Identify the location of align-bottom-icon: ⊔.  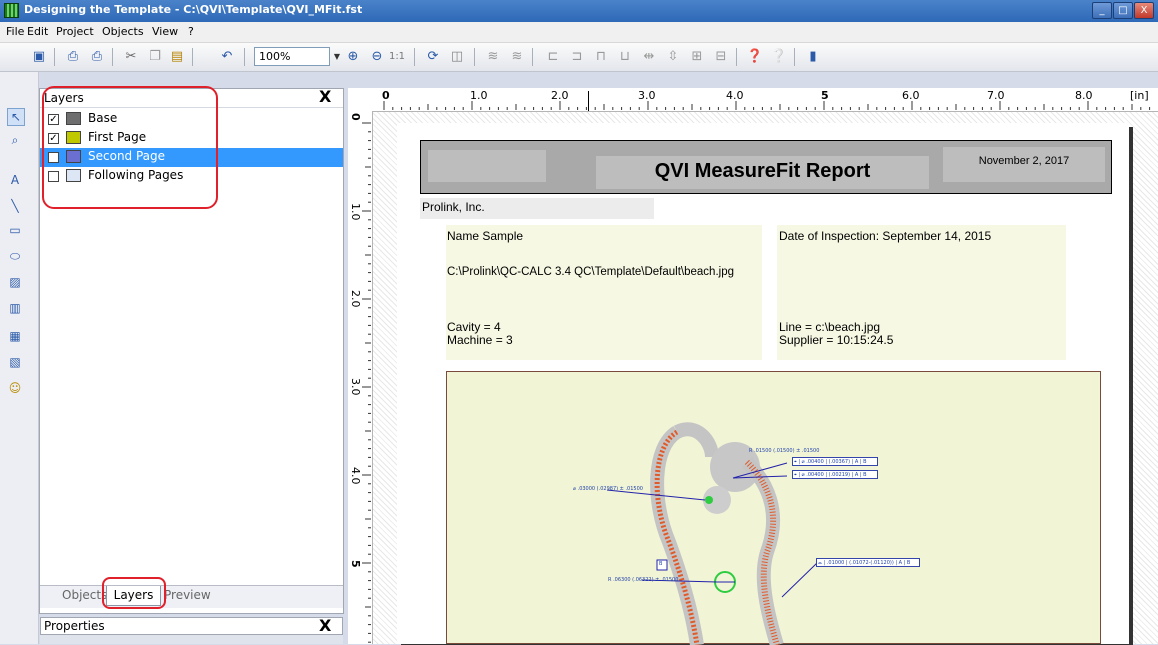
(625, 57).